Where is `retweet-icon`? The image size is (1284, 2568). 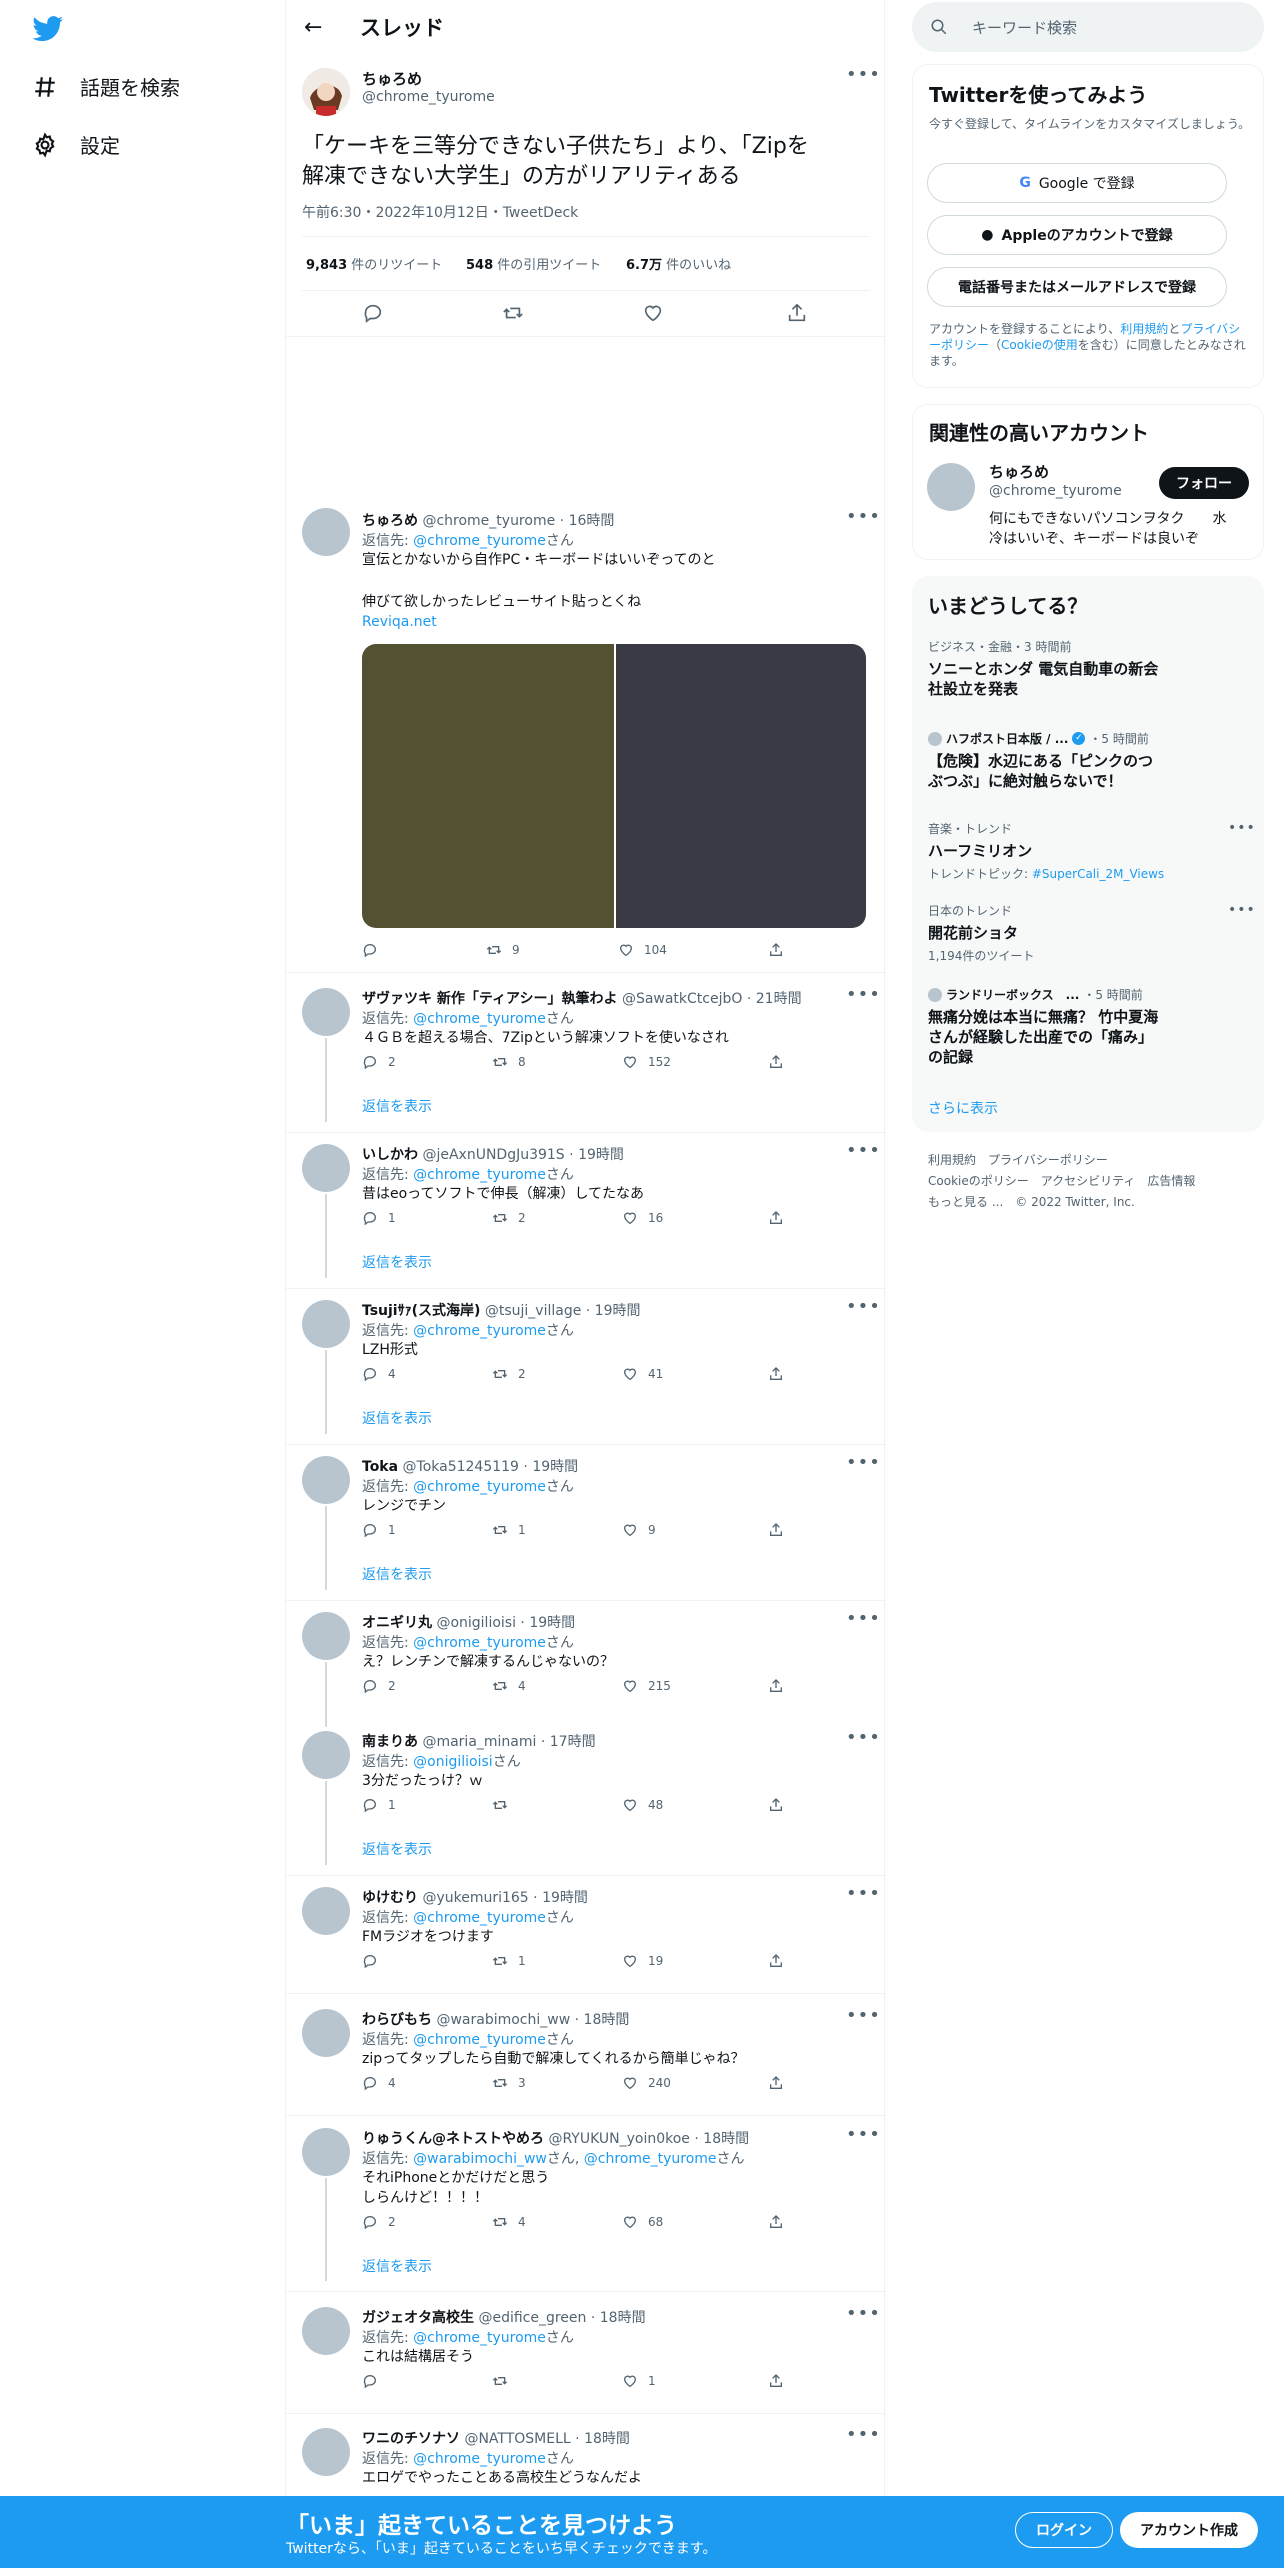 retweet-icon is located at coordinates (513, 313).